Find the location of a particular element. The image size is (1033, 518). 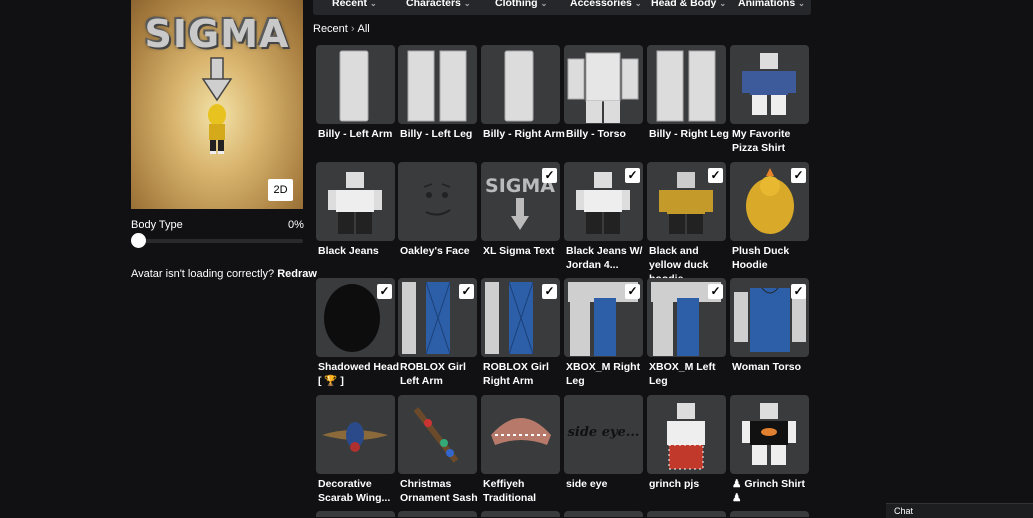

item-name: side eye is located at coordinates (608, 484).